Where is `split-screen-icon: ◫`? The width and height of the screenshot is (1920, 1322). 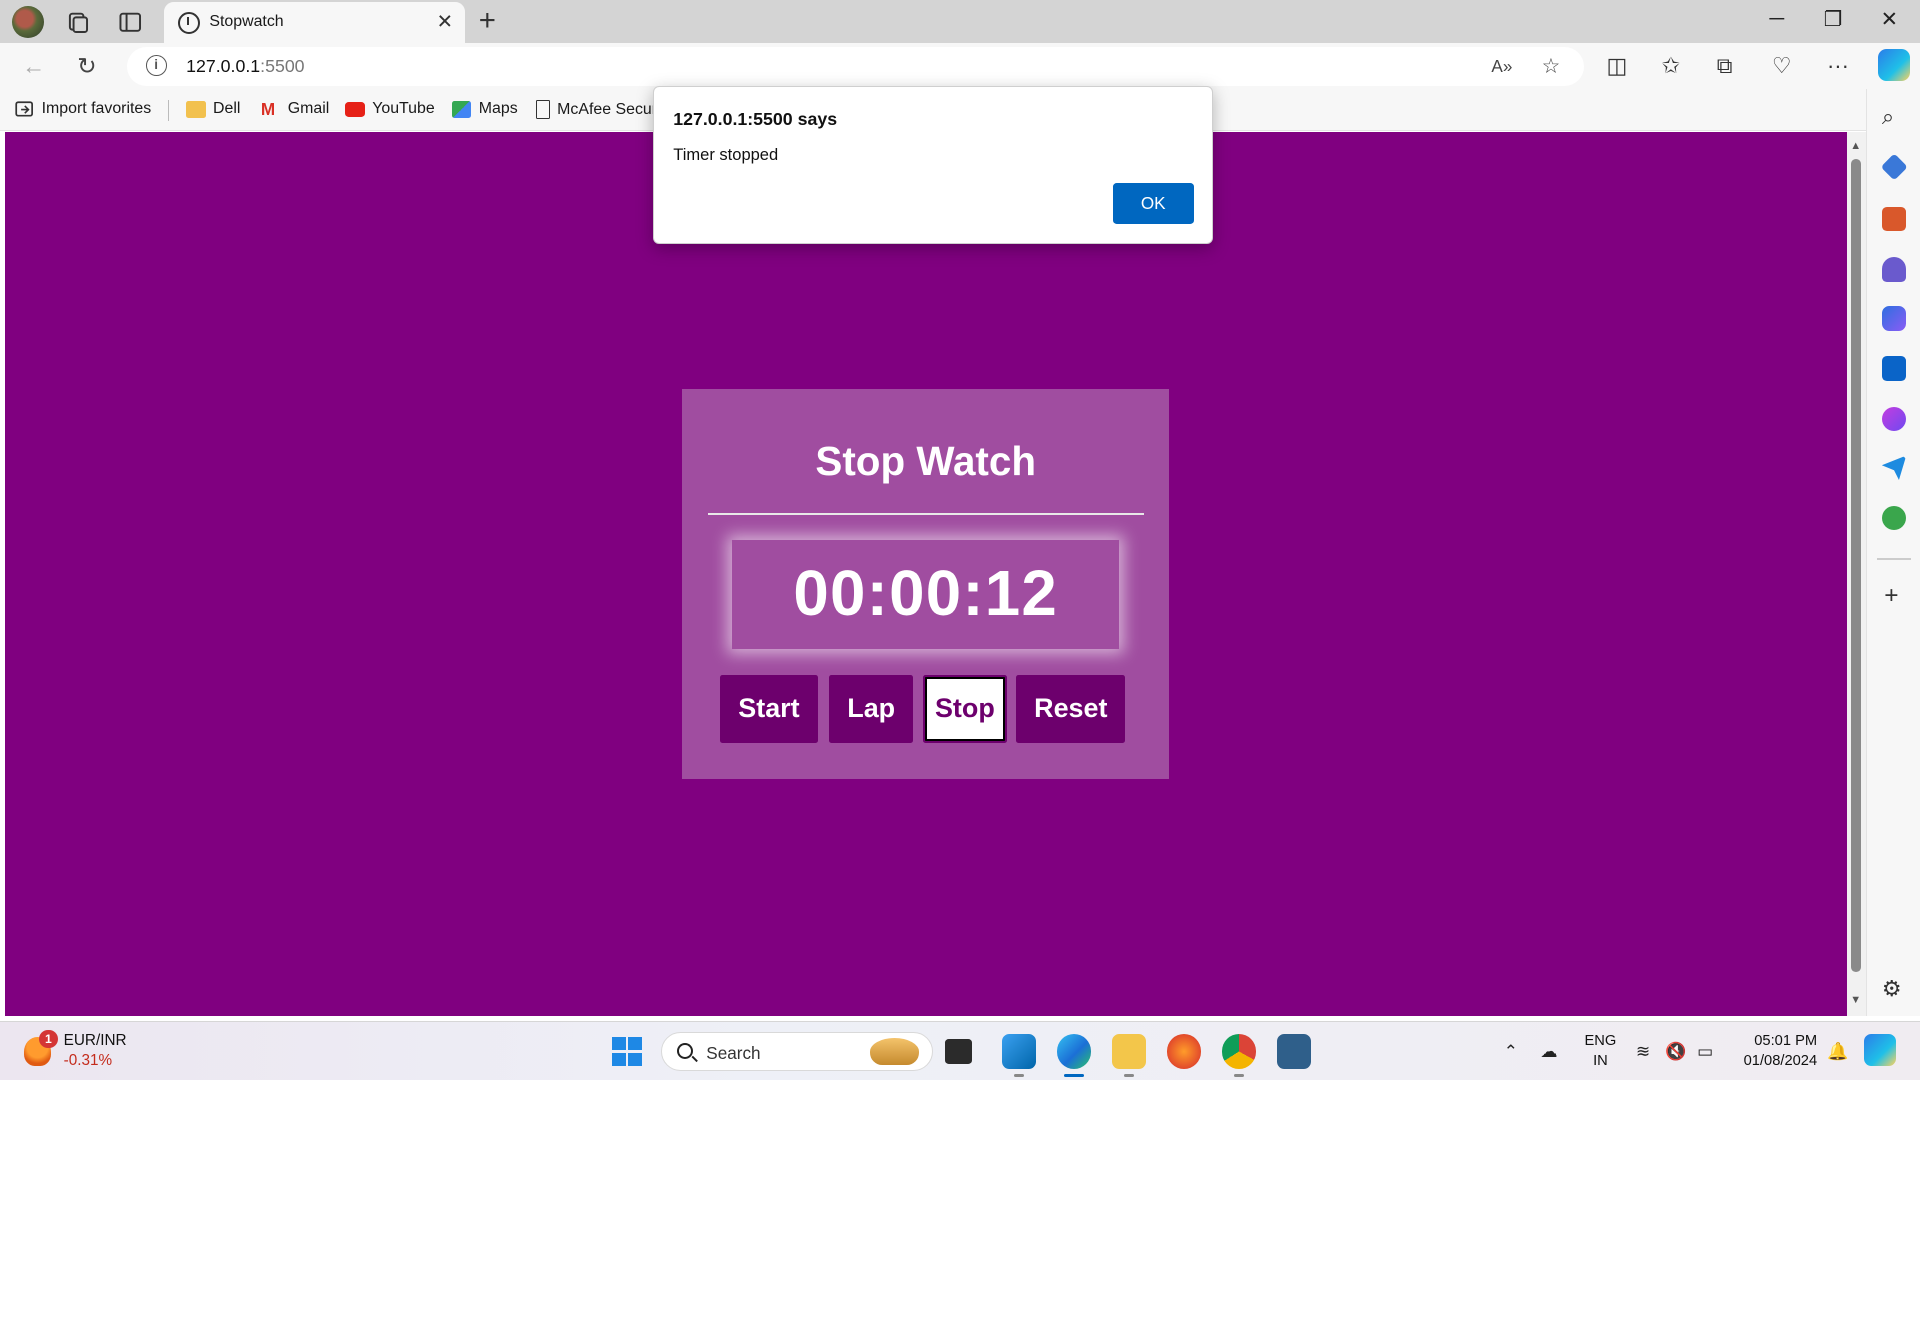
split-screen-icon: ◫ is located at coordinates (1617, 66).